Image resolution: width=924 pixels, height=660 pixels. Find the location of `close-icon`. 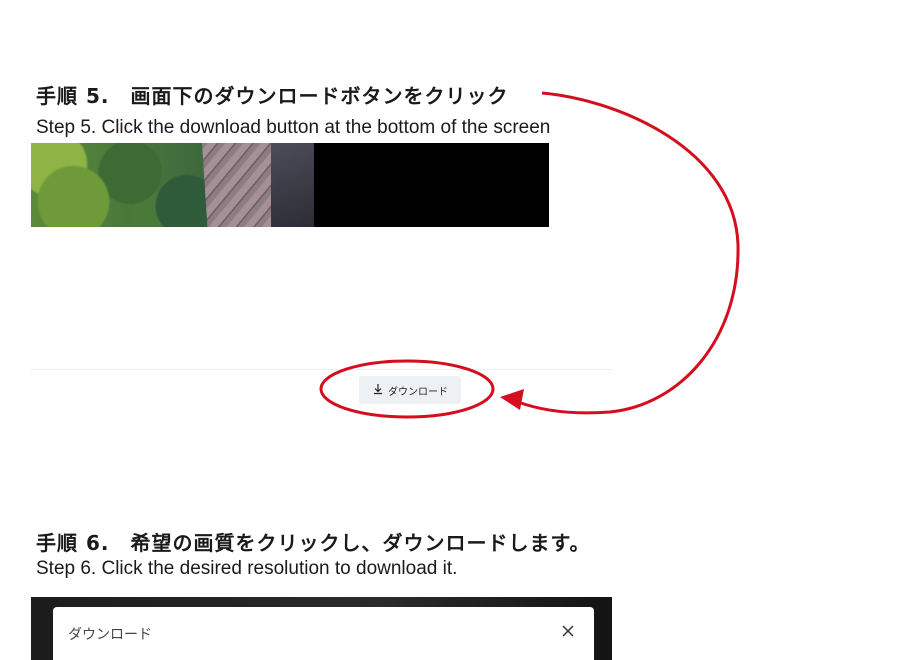

close-icon is located at coordinates (568, 631).